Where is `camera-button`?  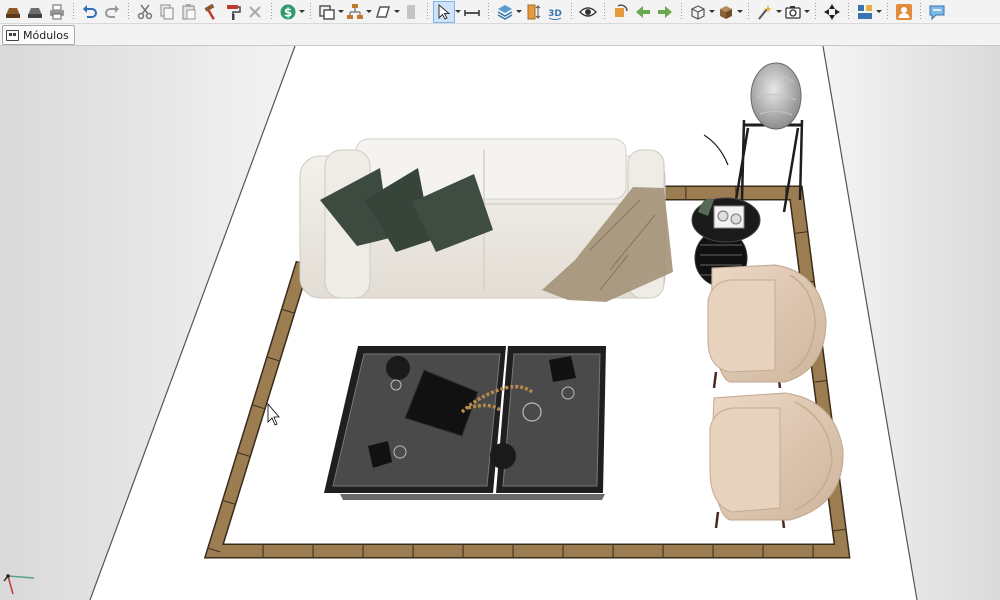
camera-button is located at coordinates (793, 12).